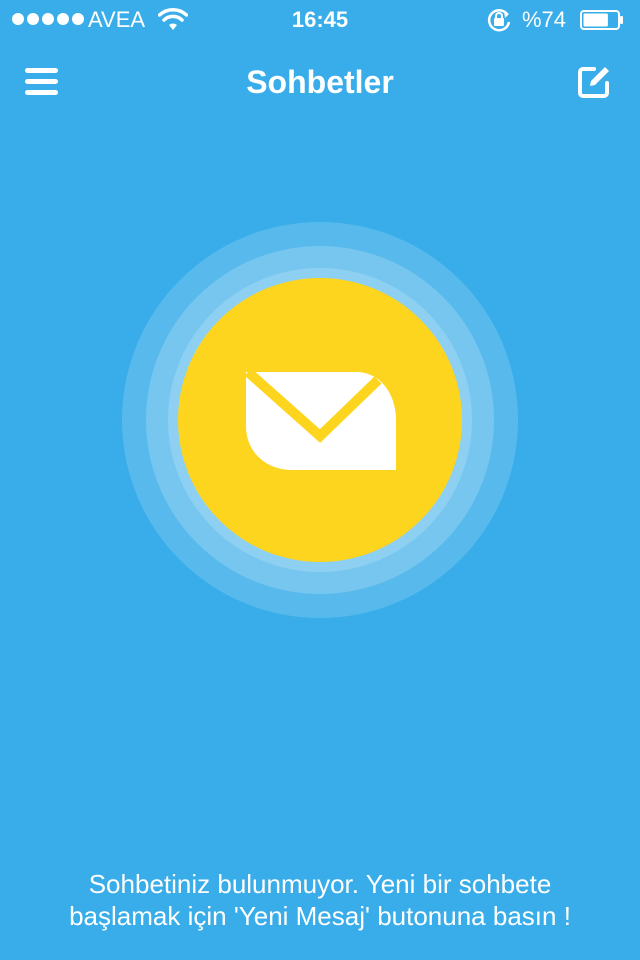 The image size is (640, 960). I want to click on envelope-icon, so click(320, 419).